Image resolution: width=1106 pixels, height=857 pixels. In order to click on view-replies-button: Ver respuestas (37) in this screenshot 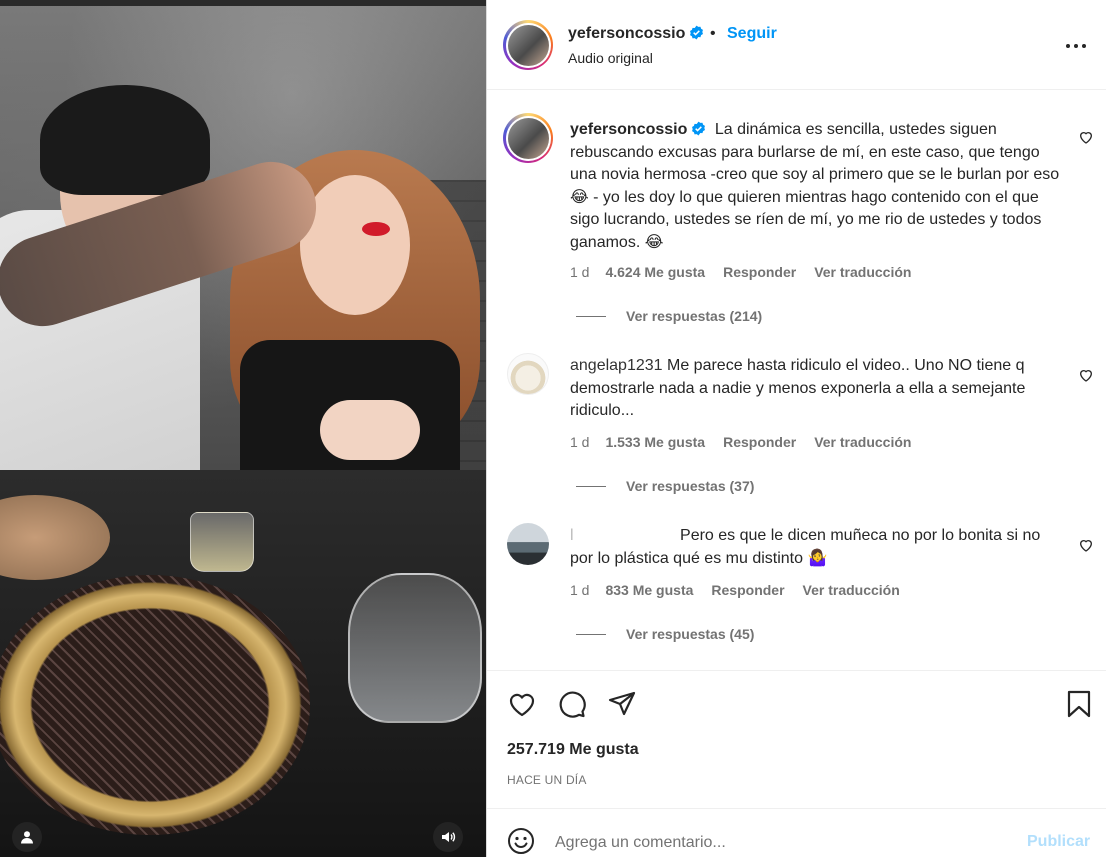, I will do `click(665, 486)`.